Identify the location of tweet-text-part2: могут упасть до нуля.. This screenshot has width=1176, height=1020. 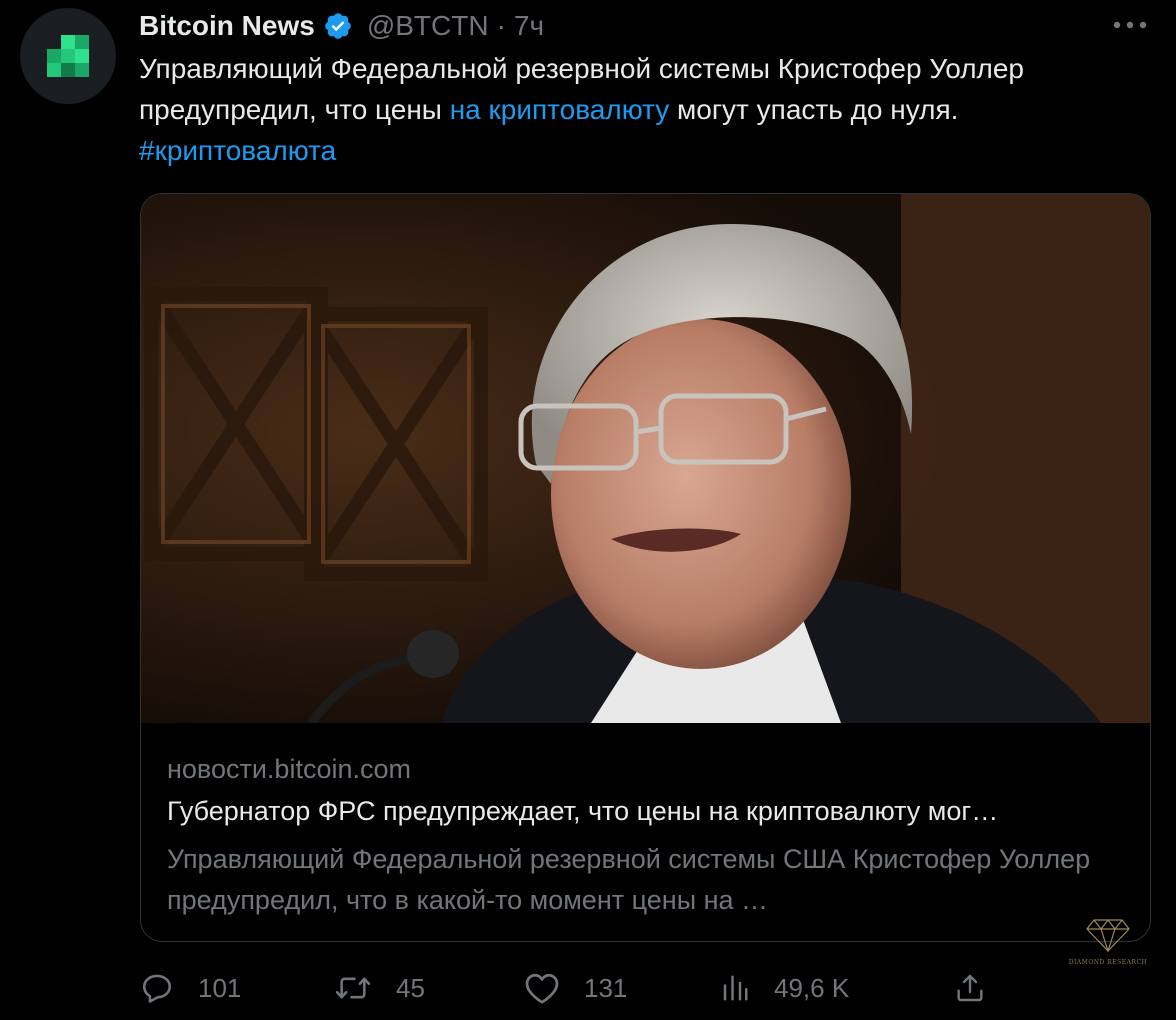
(814, 109).